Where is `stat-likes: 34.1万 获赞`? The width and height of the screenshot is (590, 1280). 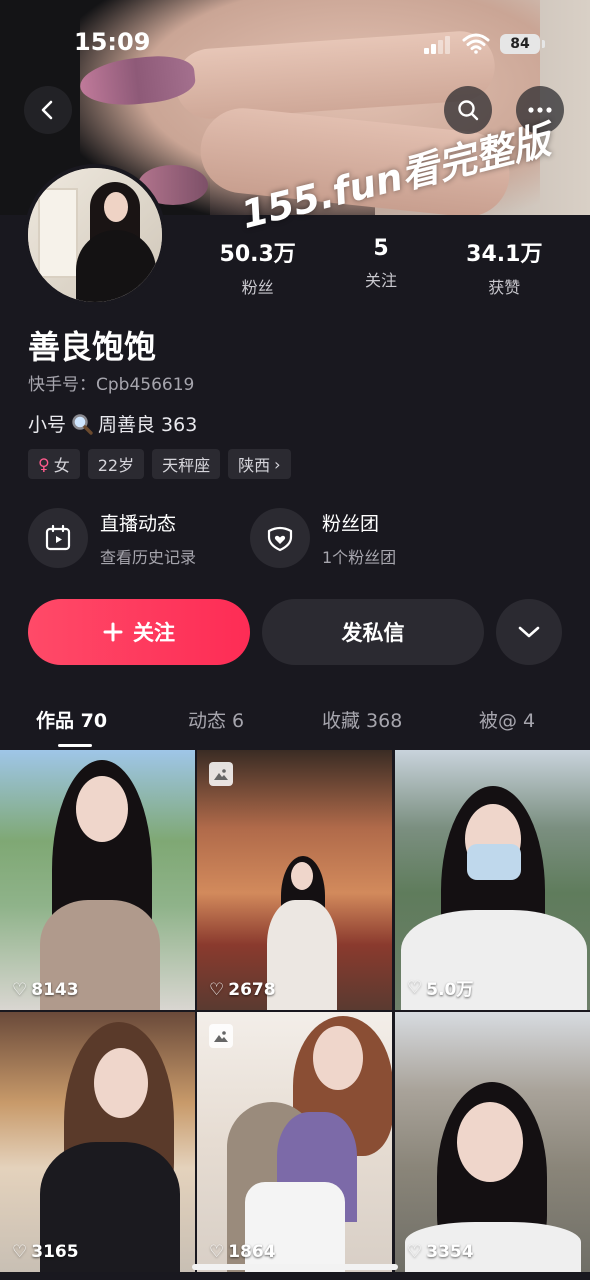
stat-likes: 34.1万 获赞 is located at coordinates (504, 267).